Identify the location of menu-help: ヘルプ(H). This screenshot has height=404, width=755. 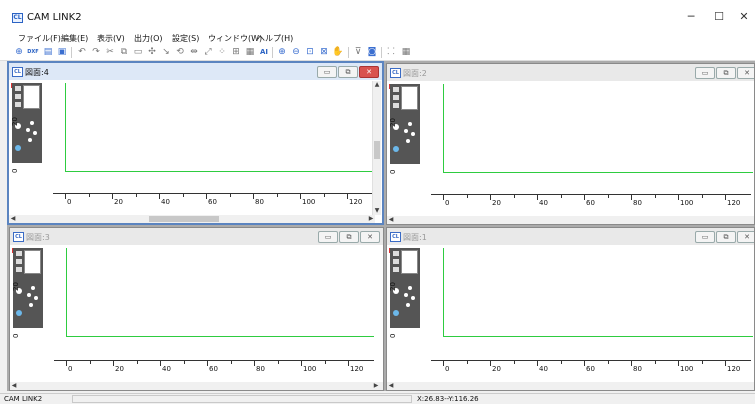
(275, 38).